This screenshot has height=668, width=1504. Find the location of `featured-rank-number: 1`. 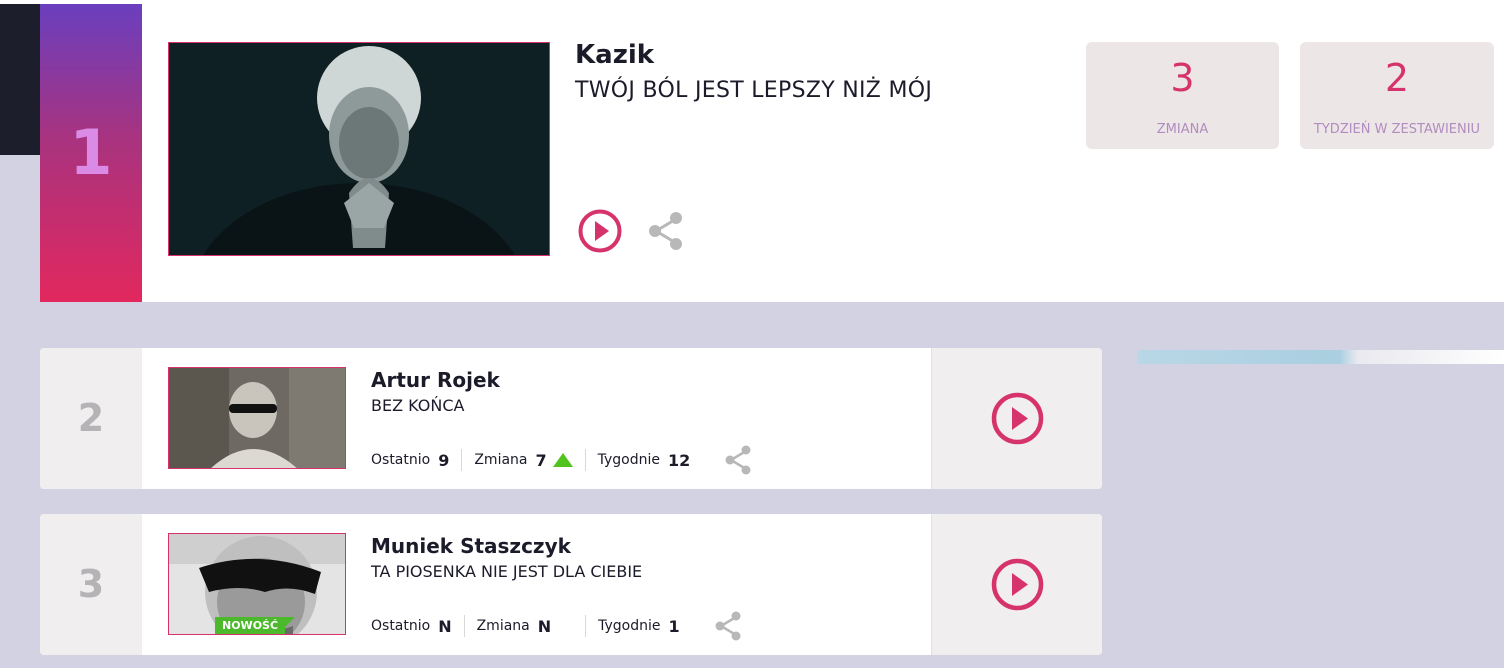

featured-rank-number: 1 is located at coordinates (91, 152).